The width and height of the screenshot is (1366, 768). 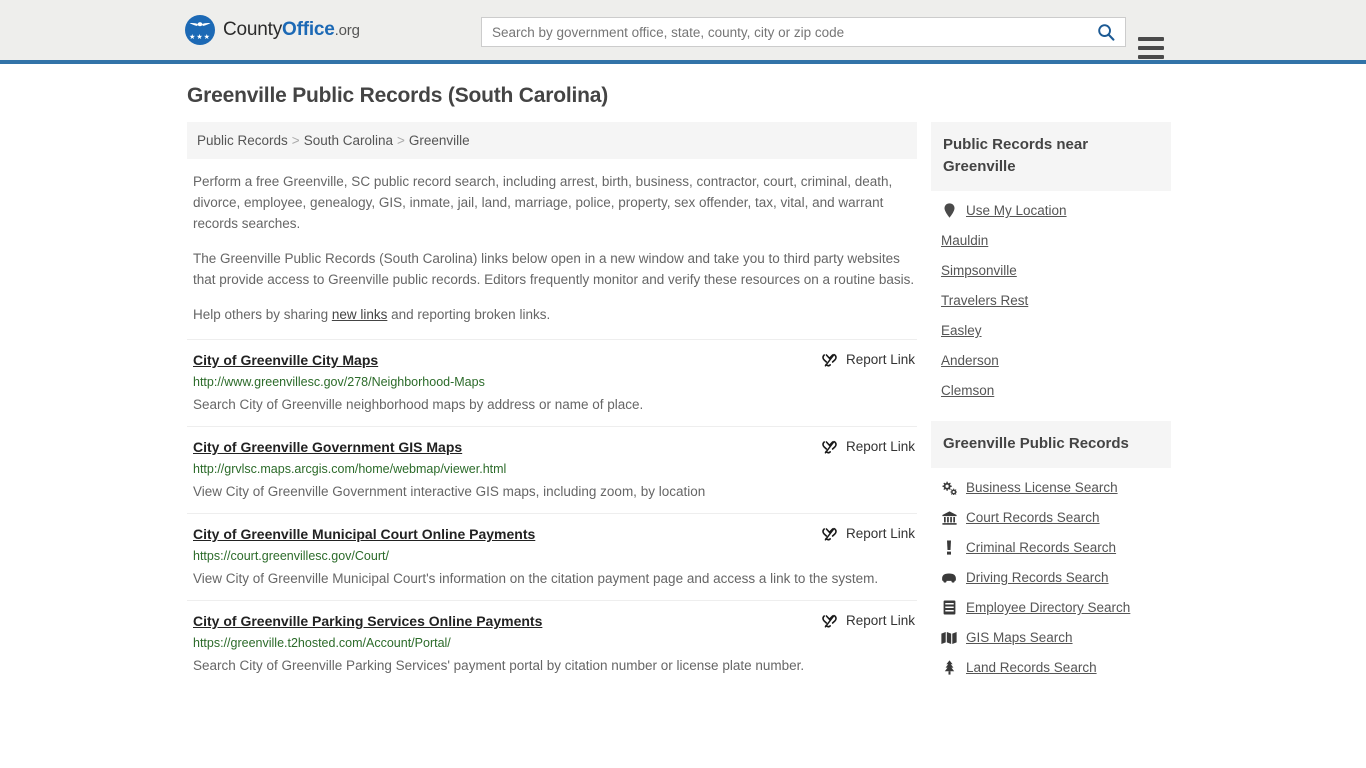 I want to click on breadcrumb-item-1: South Carolina, so click(x=348, y=140).